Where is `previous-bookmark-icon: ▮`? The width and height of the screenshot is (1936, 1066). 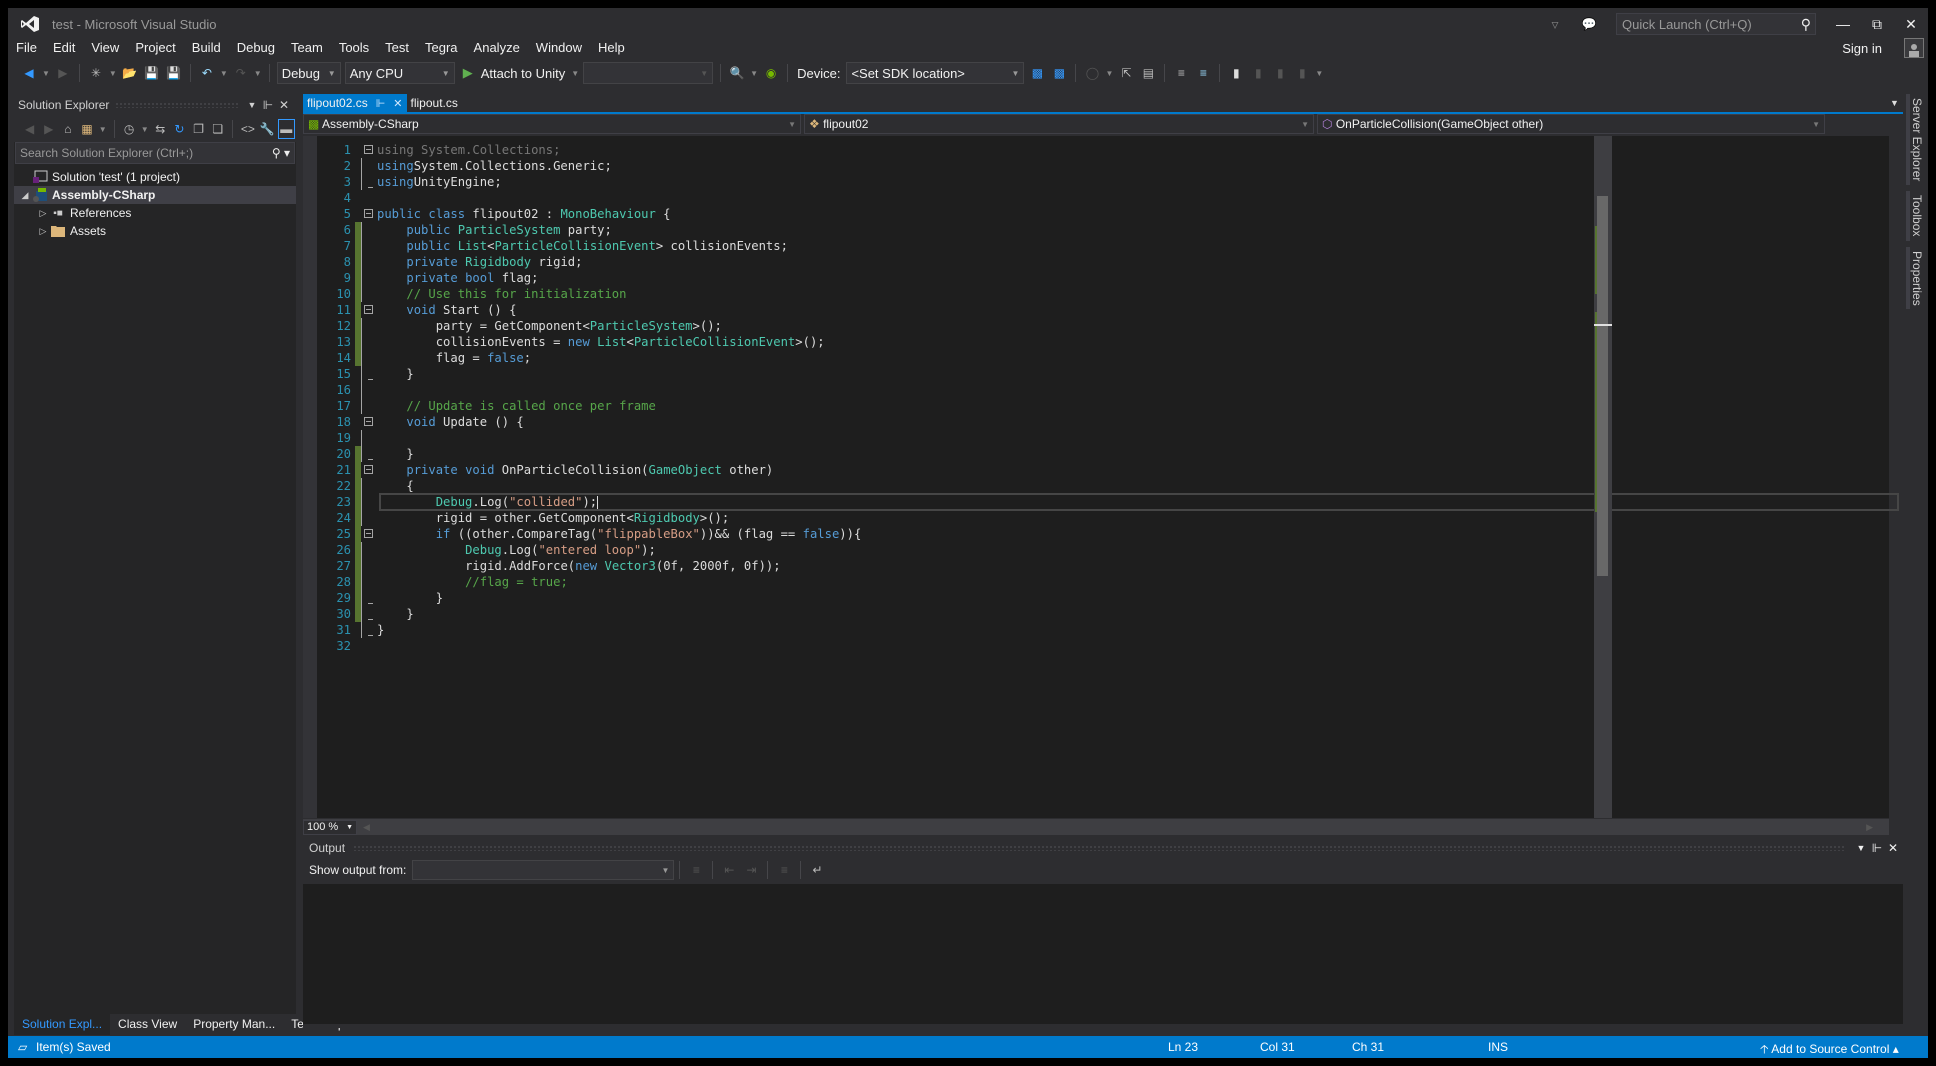 previous-bookmark-icon: ▮ is located at coordinates (1258, 73).